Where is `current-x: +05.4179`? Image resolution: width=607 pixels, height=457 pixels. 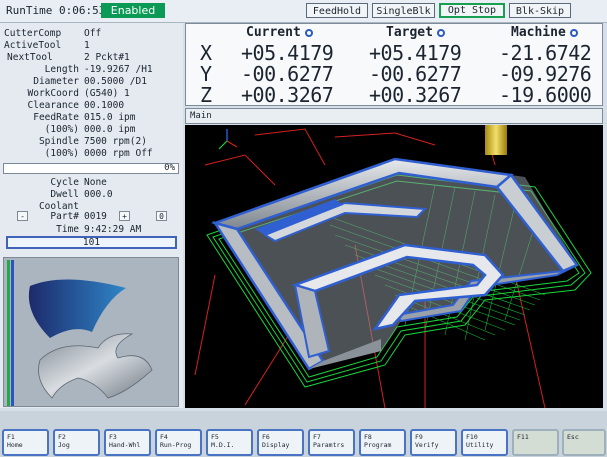
current-x: +05.4179 is located at coordinates (287, 53).